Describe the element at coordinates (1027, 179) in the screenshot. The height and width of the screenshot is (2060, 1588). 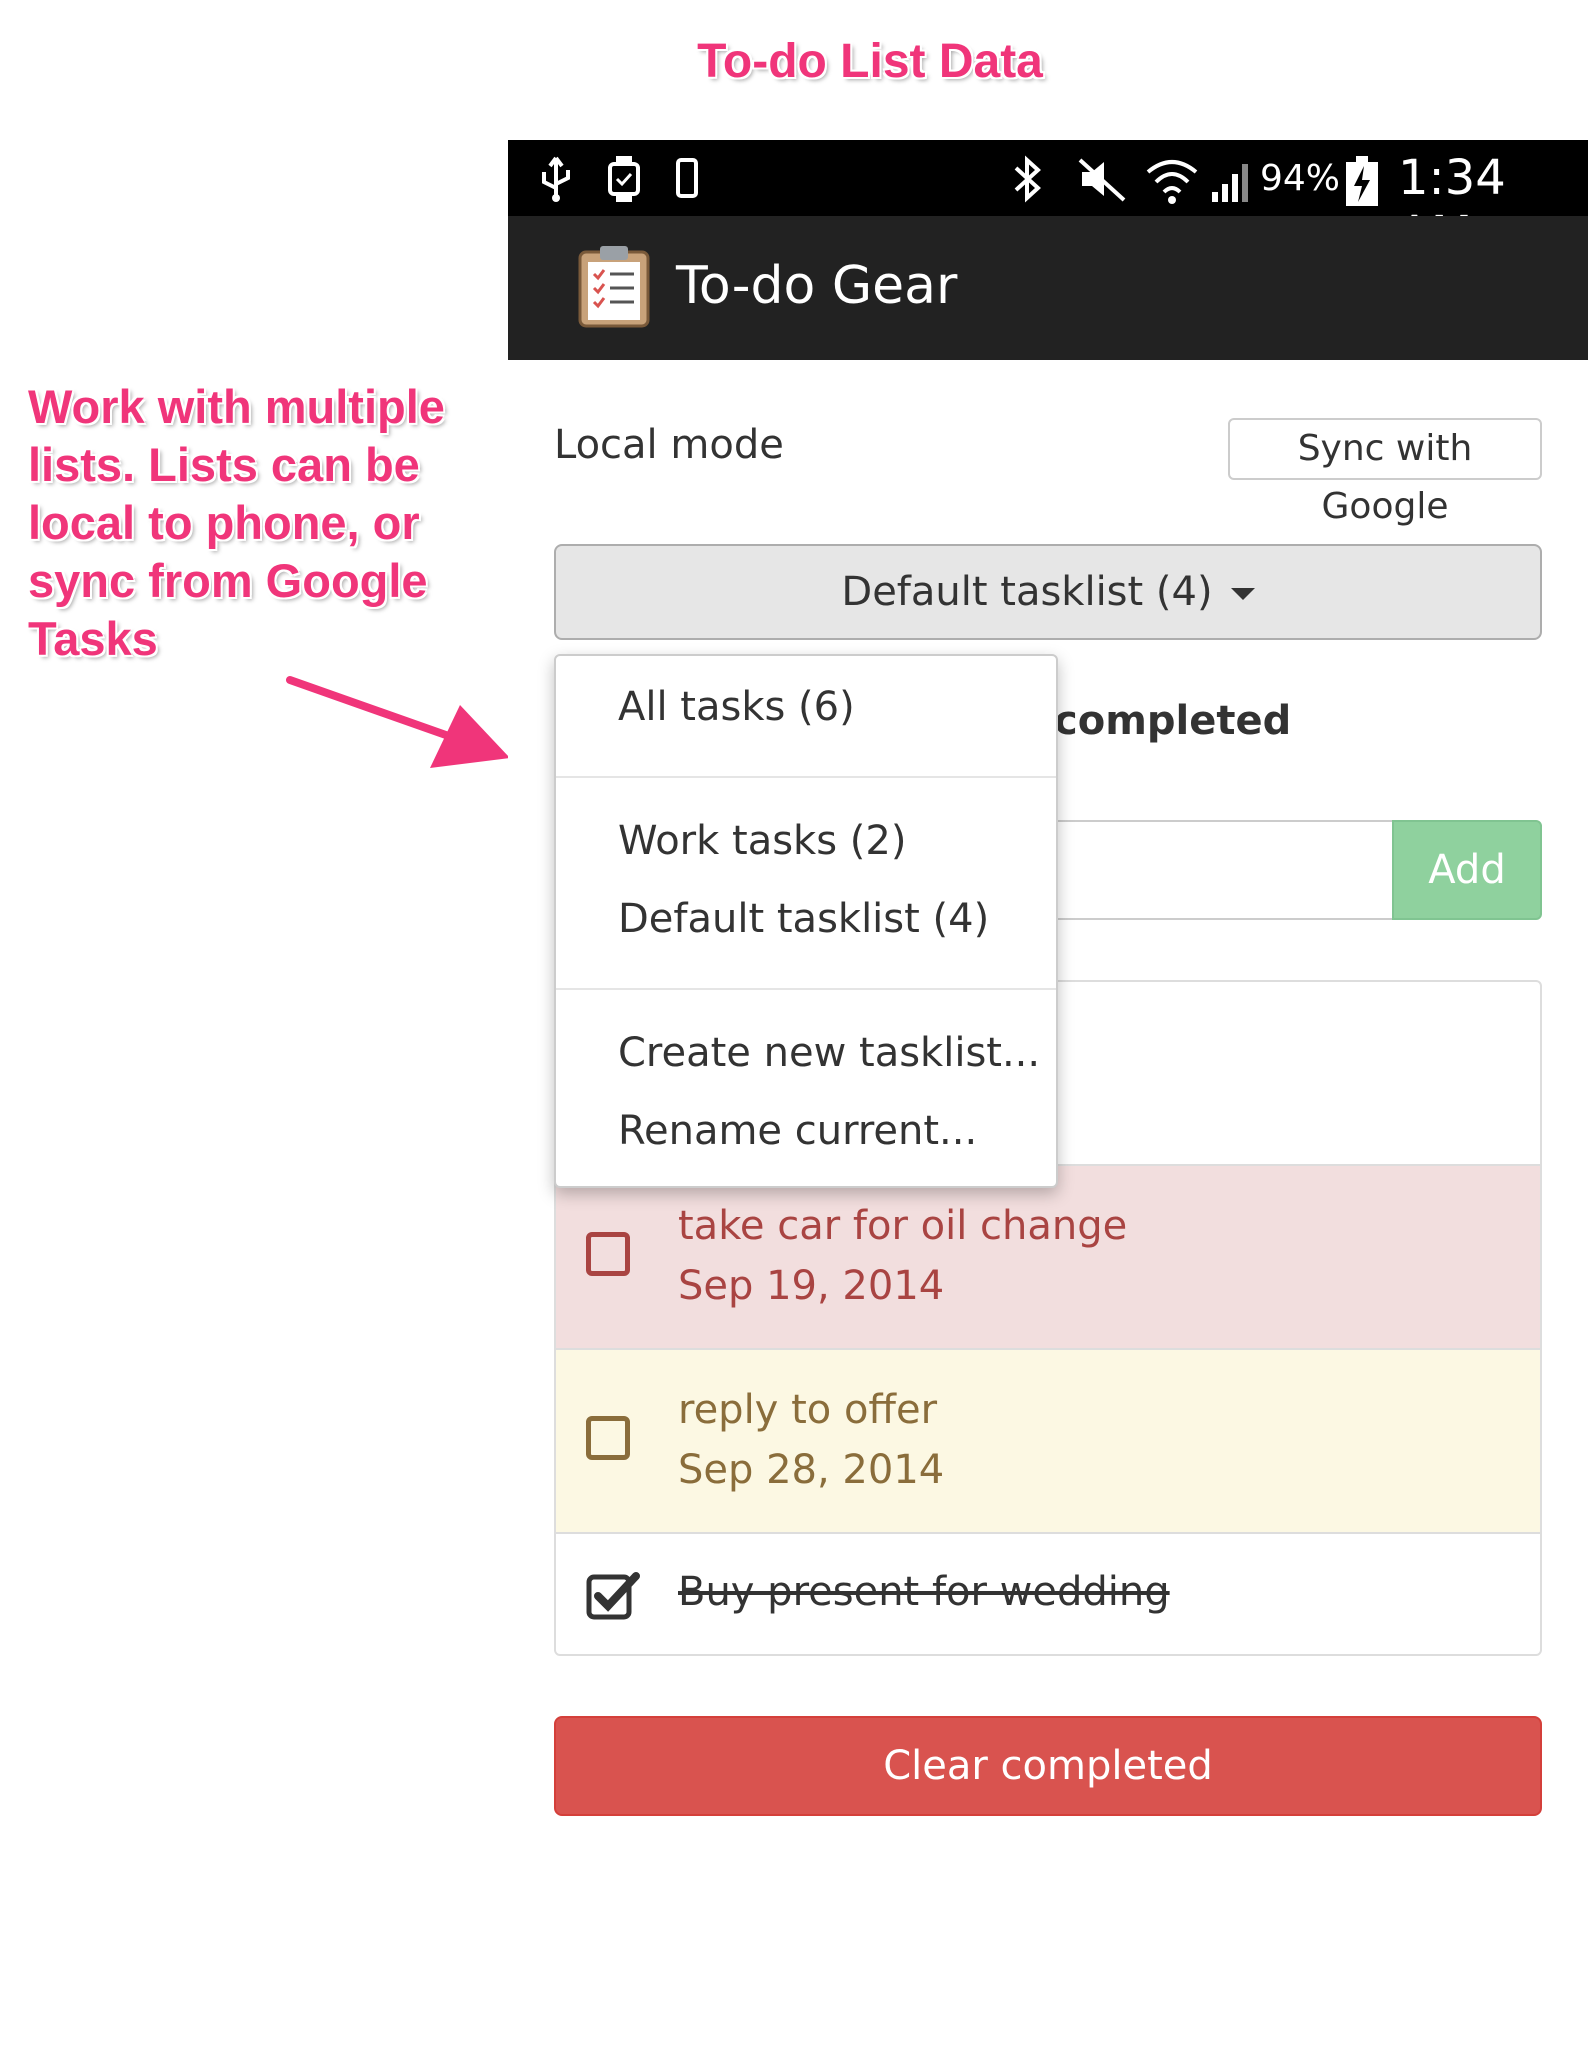
I see `bluetooth-icon` at that location.